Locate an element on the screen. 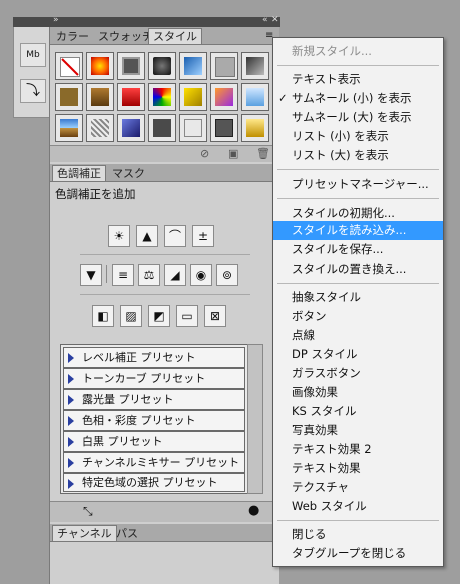 The height and width of the screenshot is (584, 460). photo-filter-icon: ◉ is located at coordinates (201, 275).